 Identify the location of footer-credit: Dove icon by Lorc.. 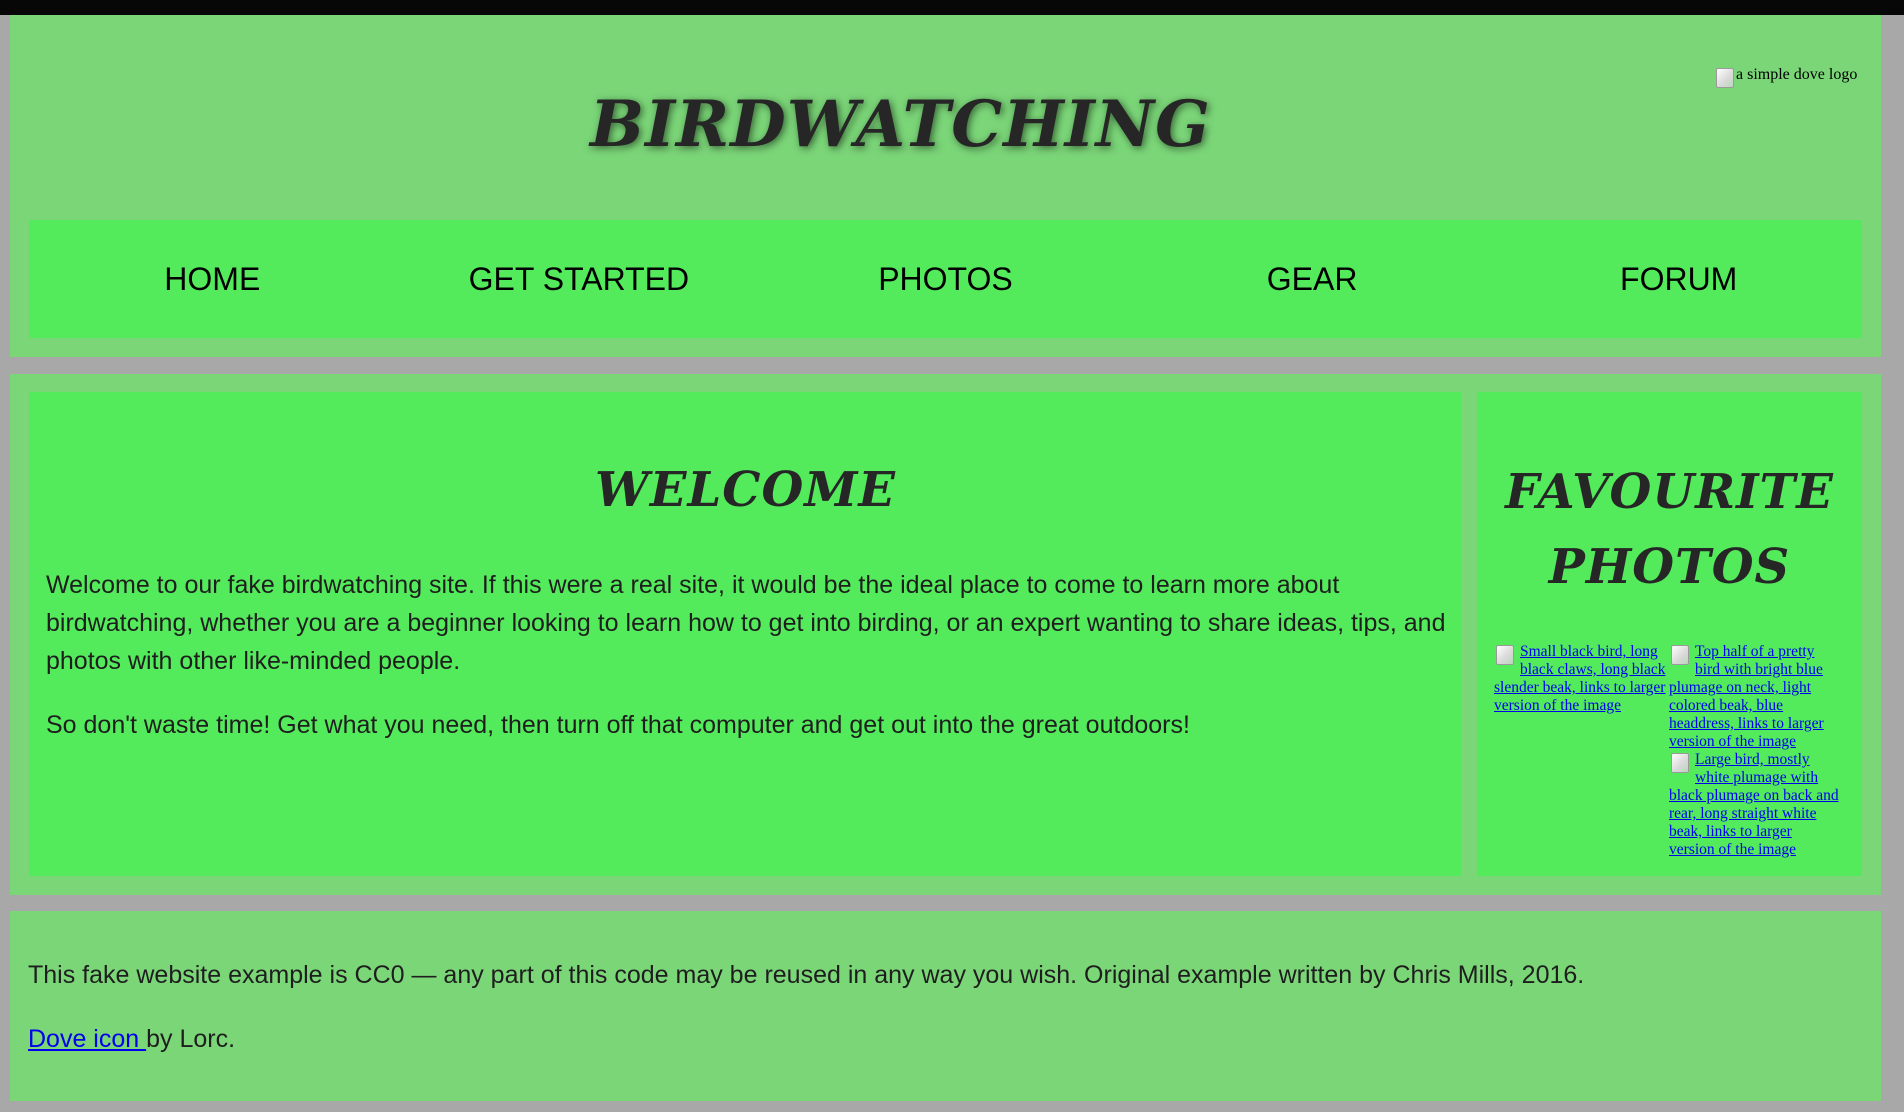
(131, 1039).